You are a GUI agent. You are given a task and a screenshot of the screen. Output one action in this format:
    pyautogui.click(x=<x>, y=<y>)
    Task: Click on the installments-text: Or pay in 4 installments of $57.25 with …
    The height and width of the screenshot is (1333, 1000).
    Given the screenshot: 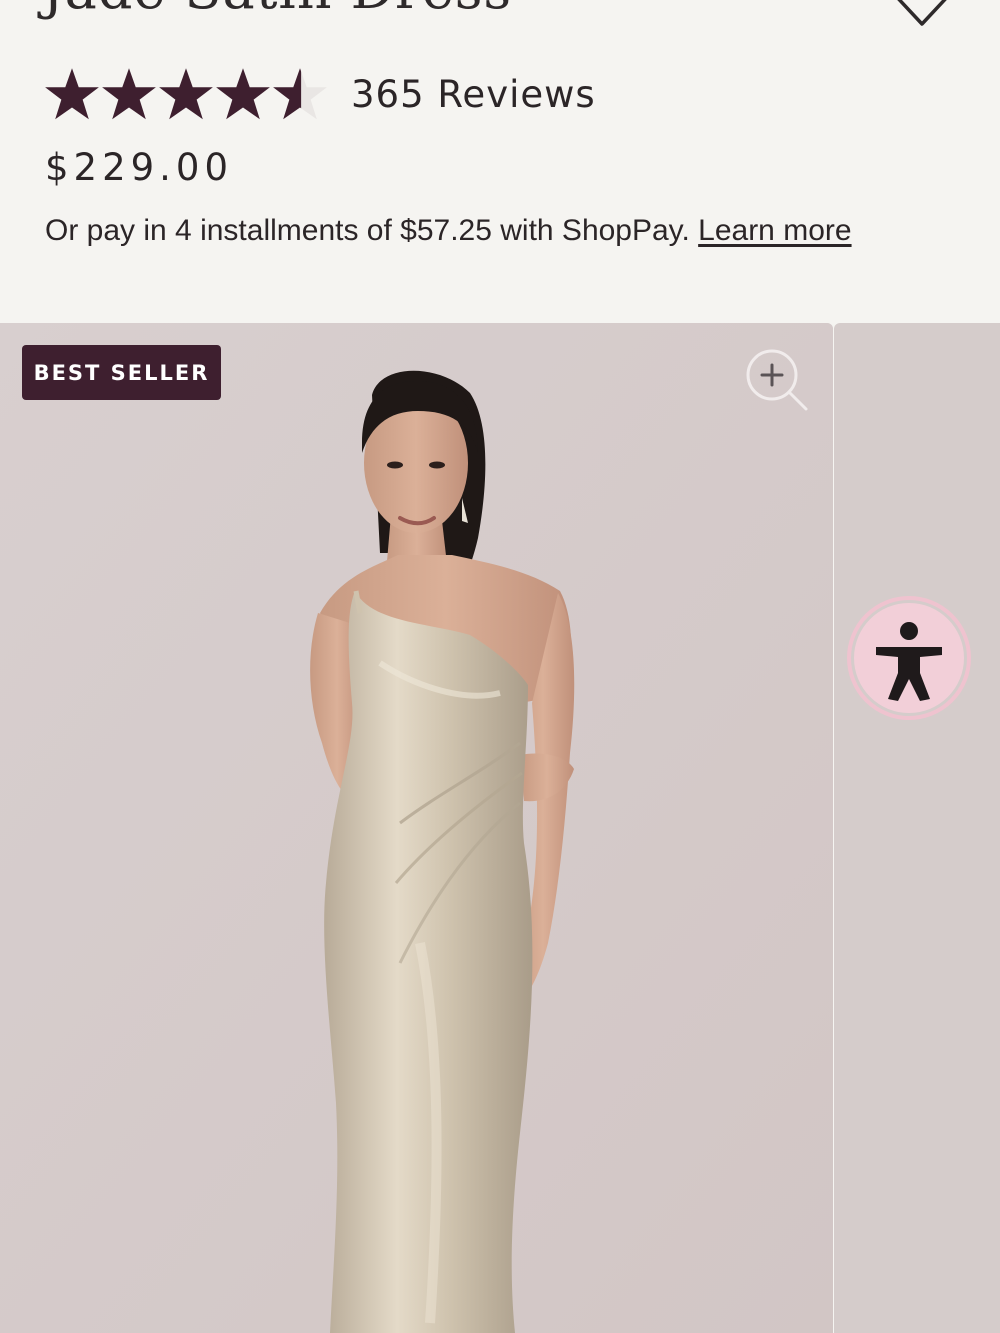 What is the action you would take?
    pyautogui.click(x=448, y=231)
    